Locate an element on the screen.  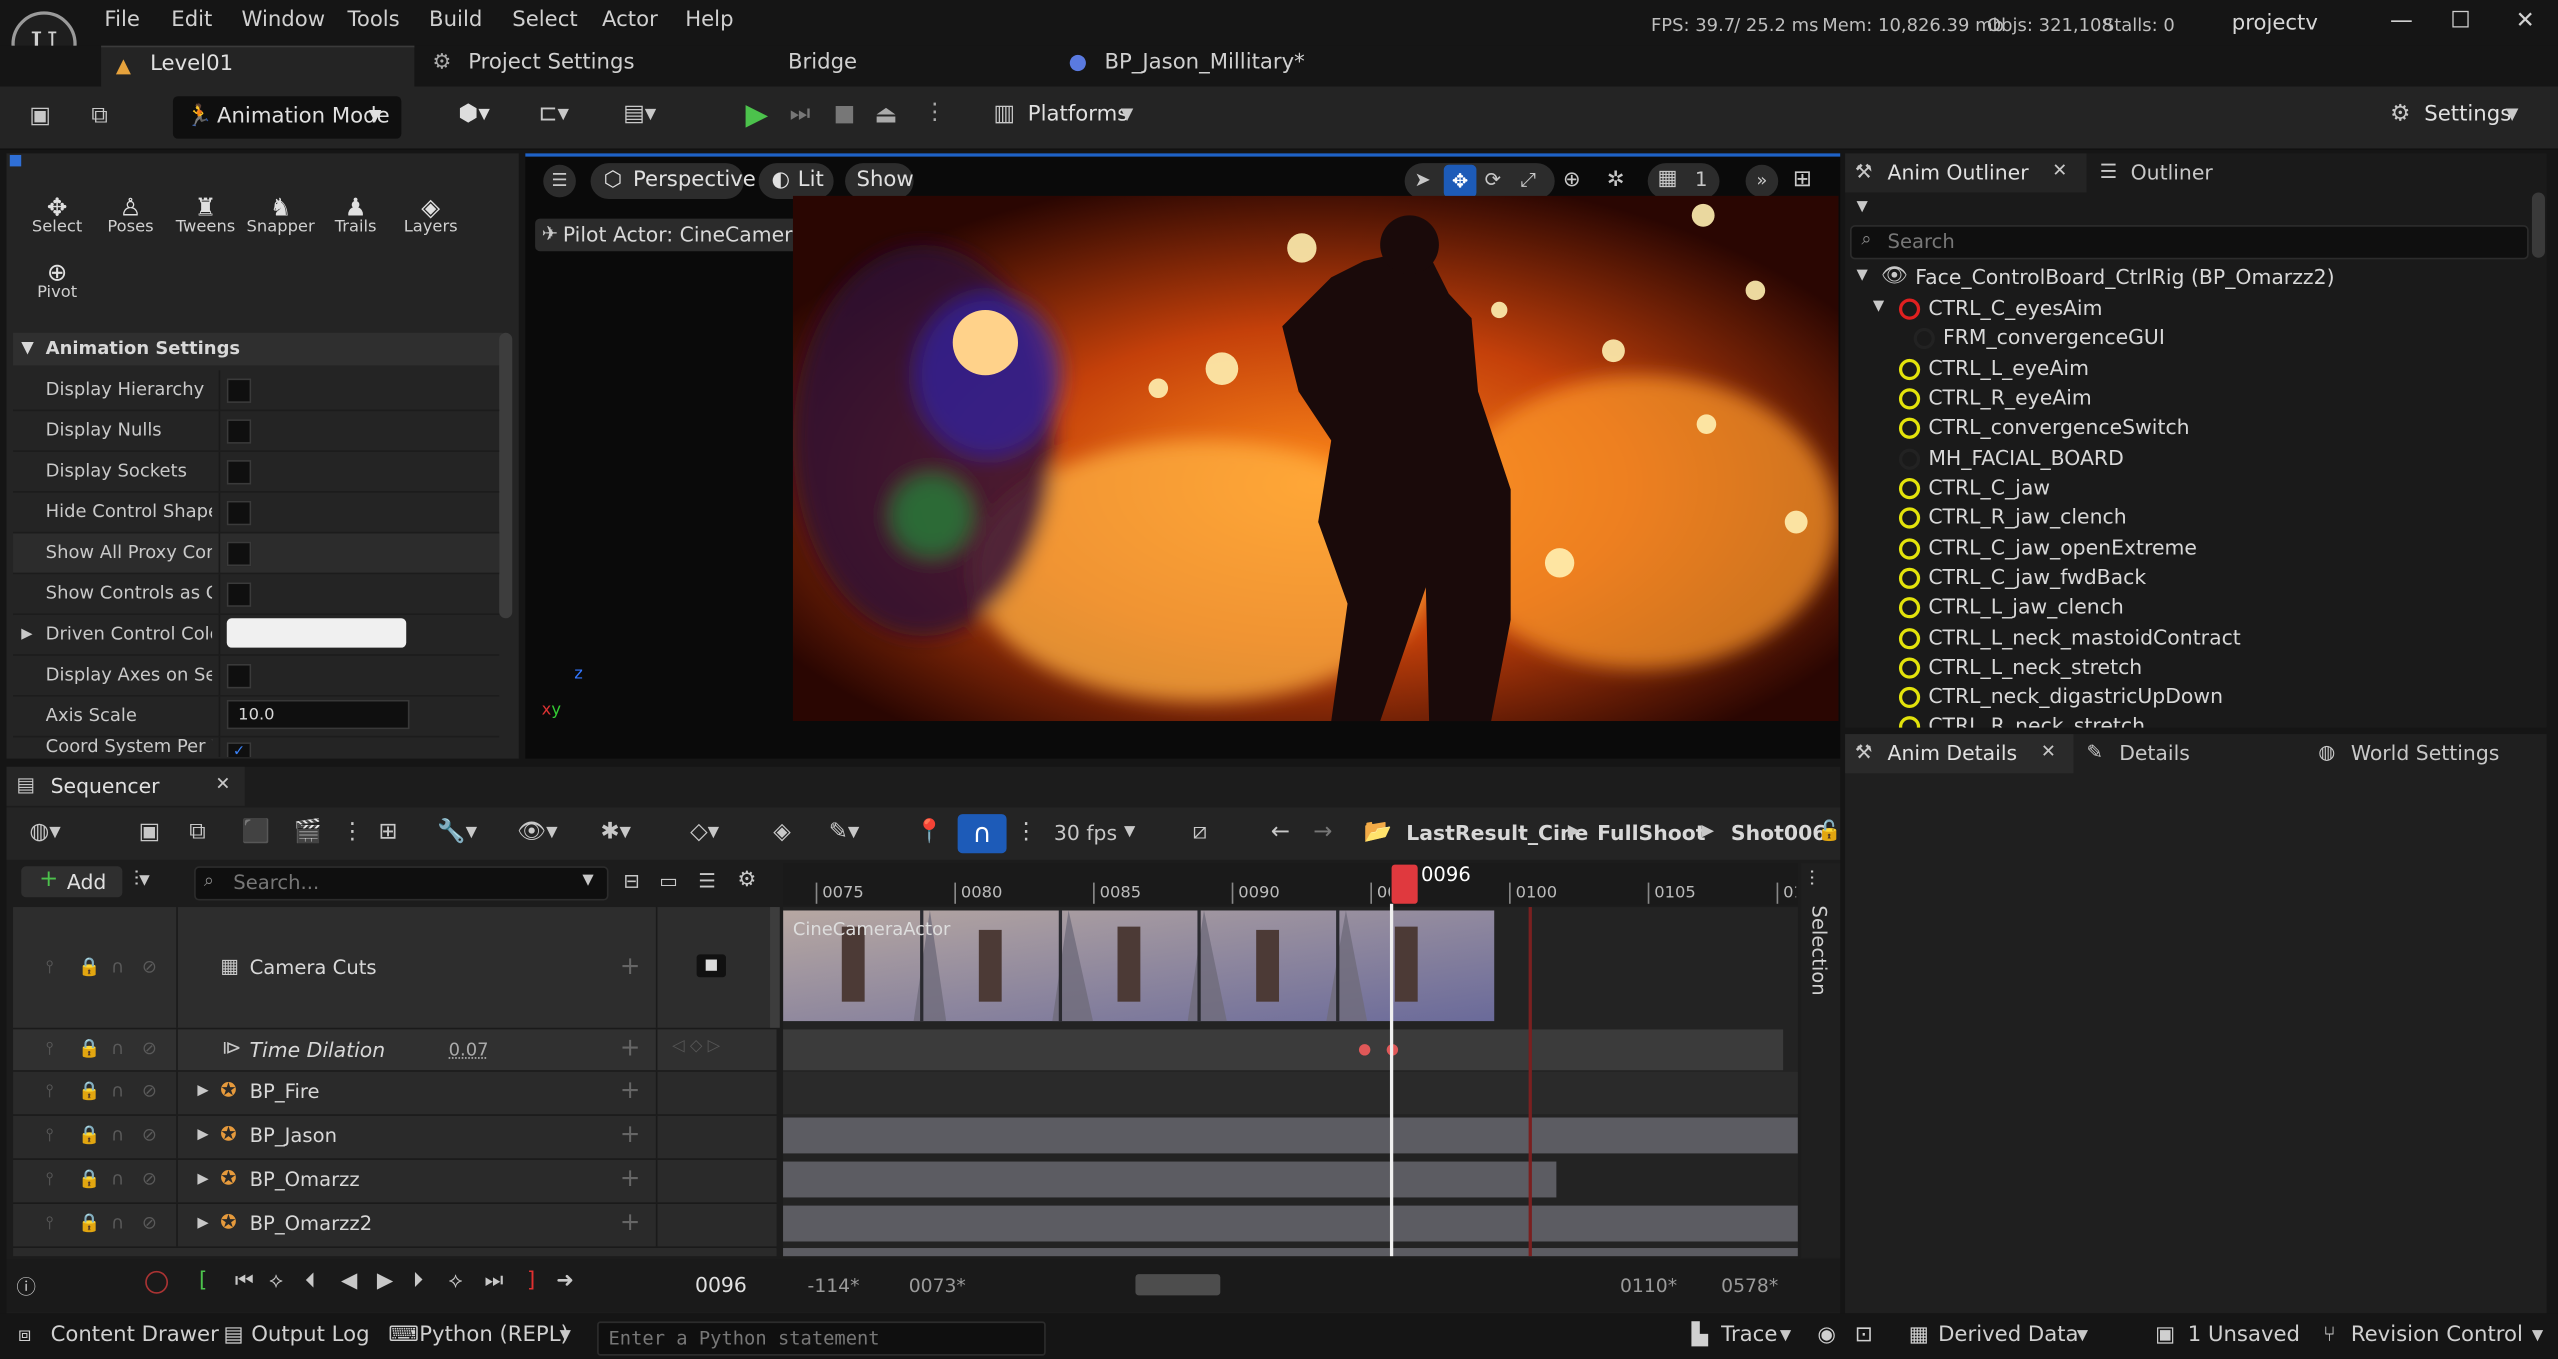
outliner-item: CTRL_R_eyeAim is located at coordinates (1995, 397).